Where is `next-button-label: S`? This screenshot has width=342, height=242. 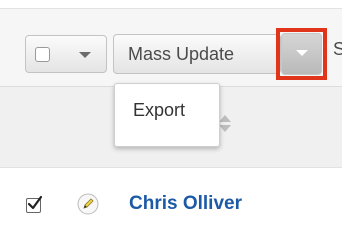
next-button-label: S is located at coordinates (337, 49).